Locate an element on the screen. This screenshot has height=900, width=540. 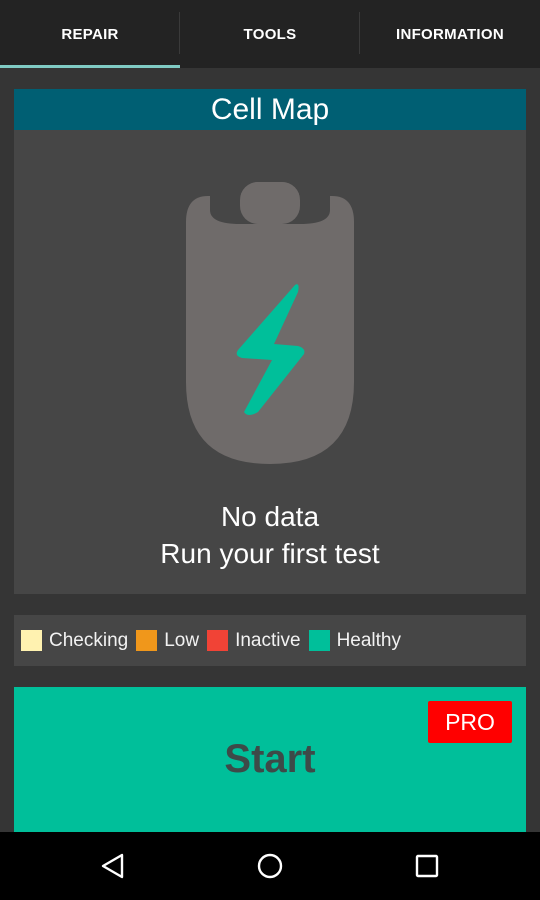
legend-item-healthy: Healthy is located at coordinates (354, 640).